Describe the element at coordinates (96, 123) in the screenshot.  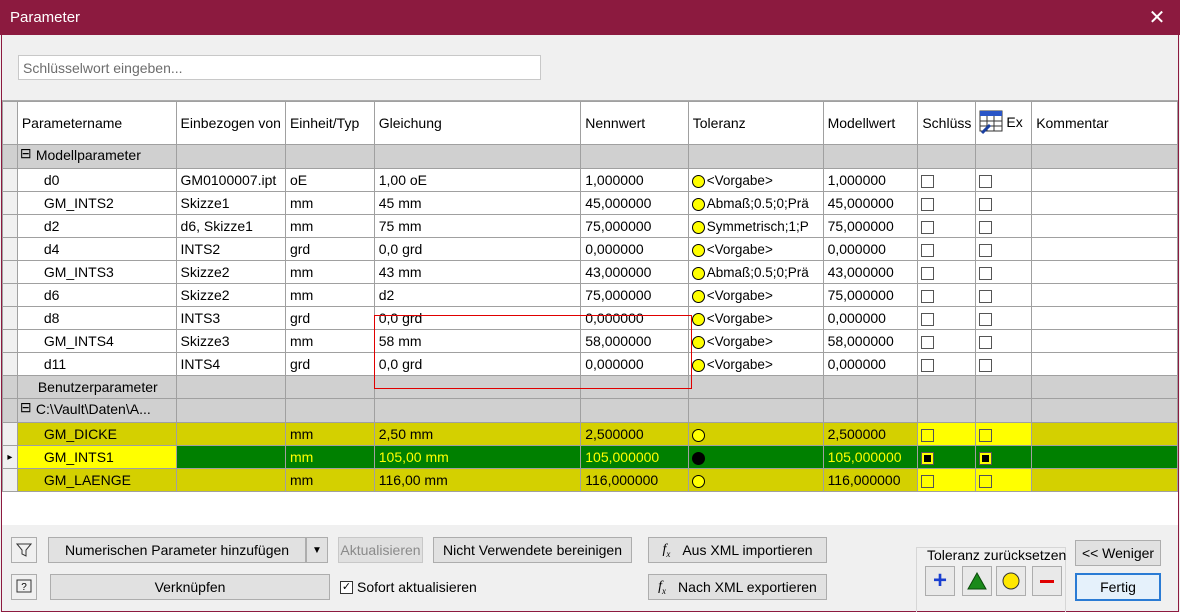
I see `col-header-name: Parametername` at that location.